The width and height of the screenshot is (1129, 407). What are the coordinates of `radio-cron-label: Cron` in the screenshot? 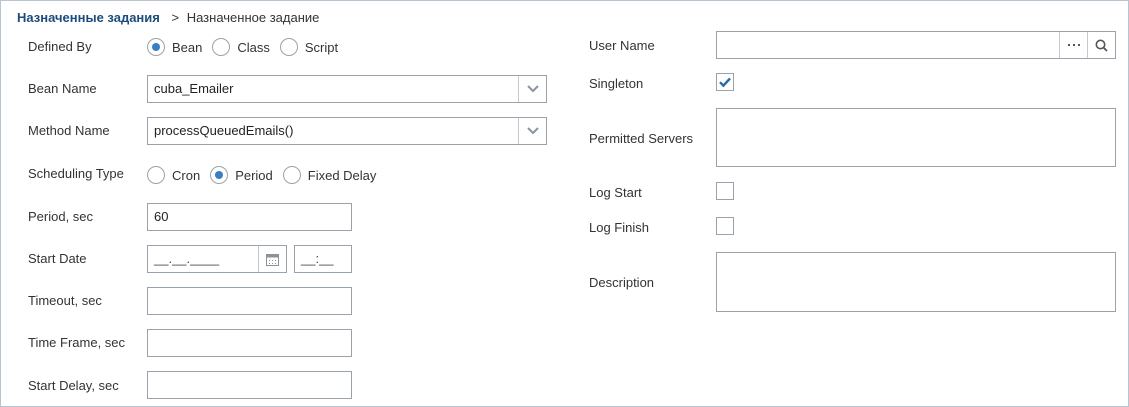 It's located at (186, 175).